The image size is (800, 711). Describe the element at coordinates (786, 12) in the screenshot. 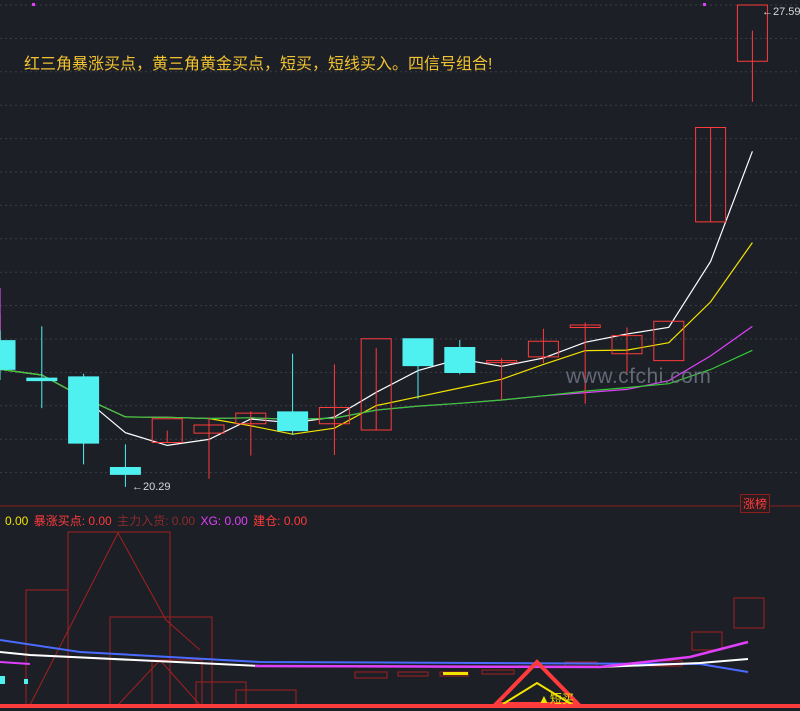

I see `high-price-value: 27.59` at that location.